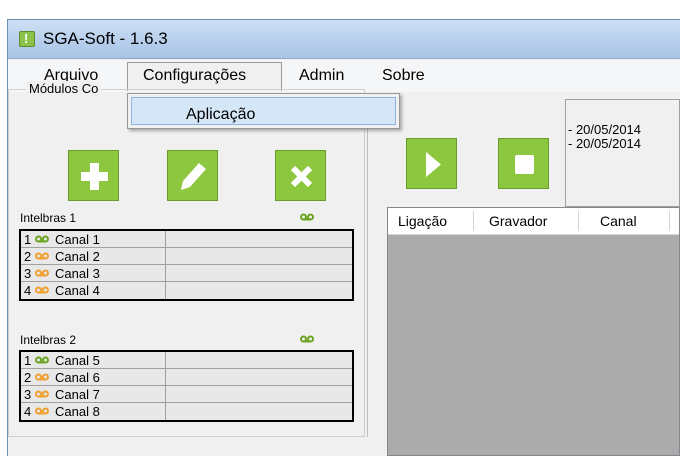 This screenshot has width=680, height=456. Describe the element at coordinates (105, 38) in the screenshot. I see `window-title: SGA-Soft - 1.6.3` at that location.